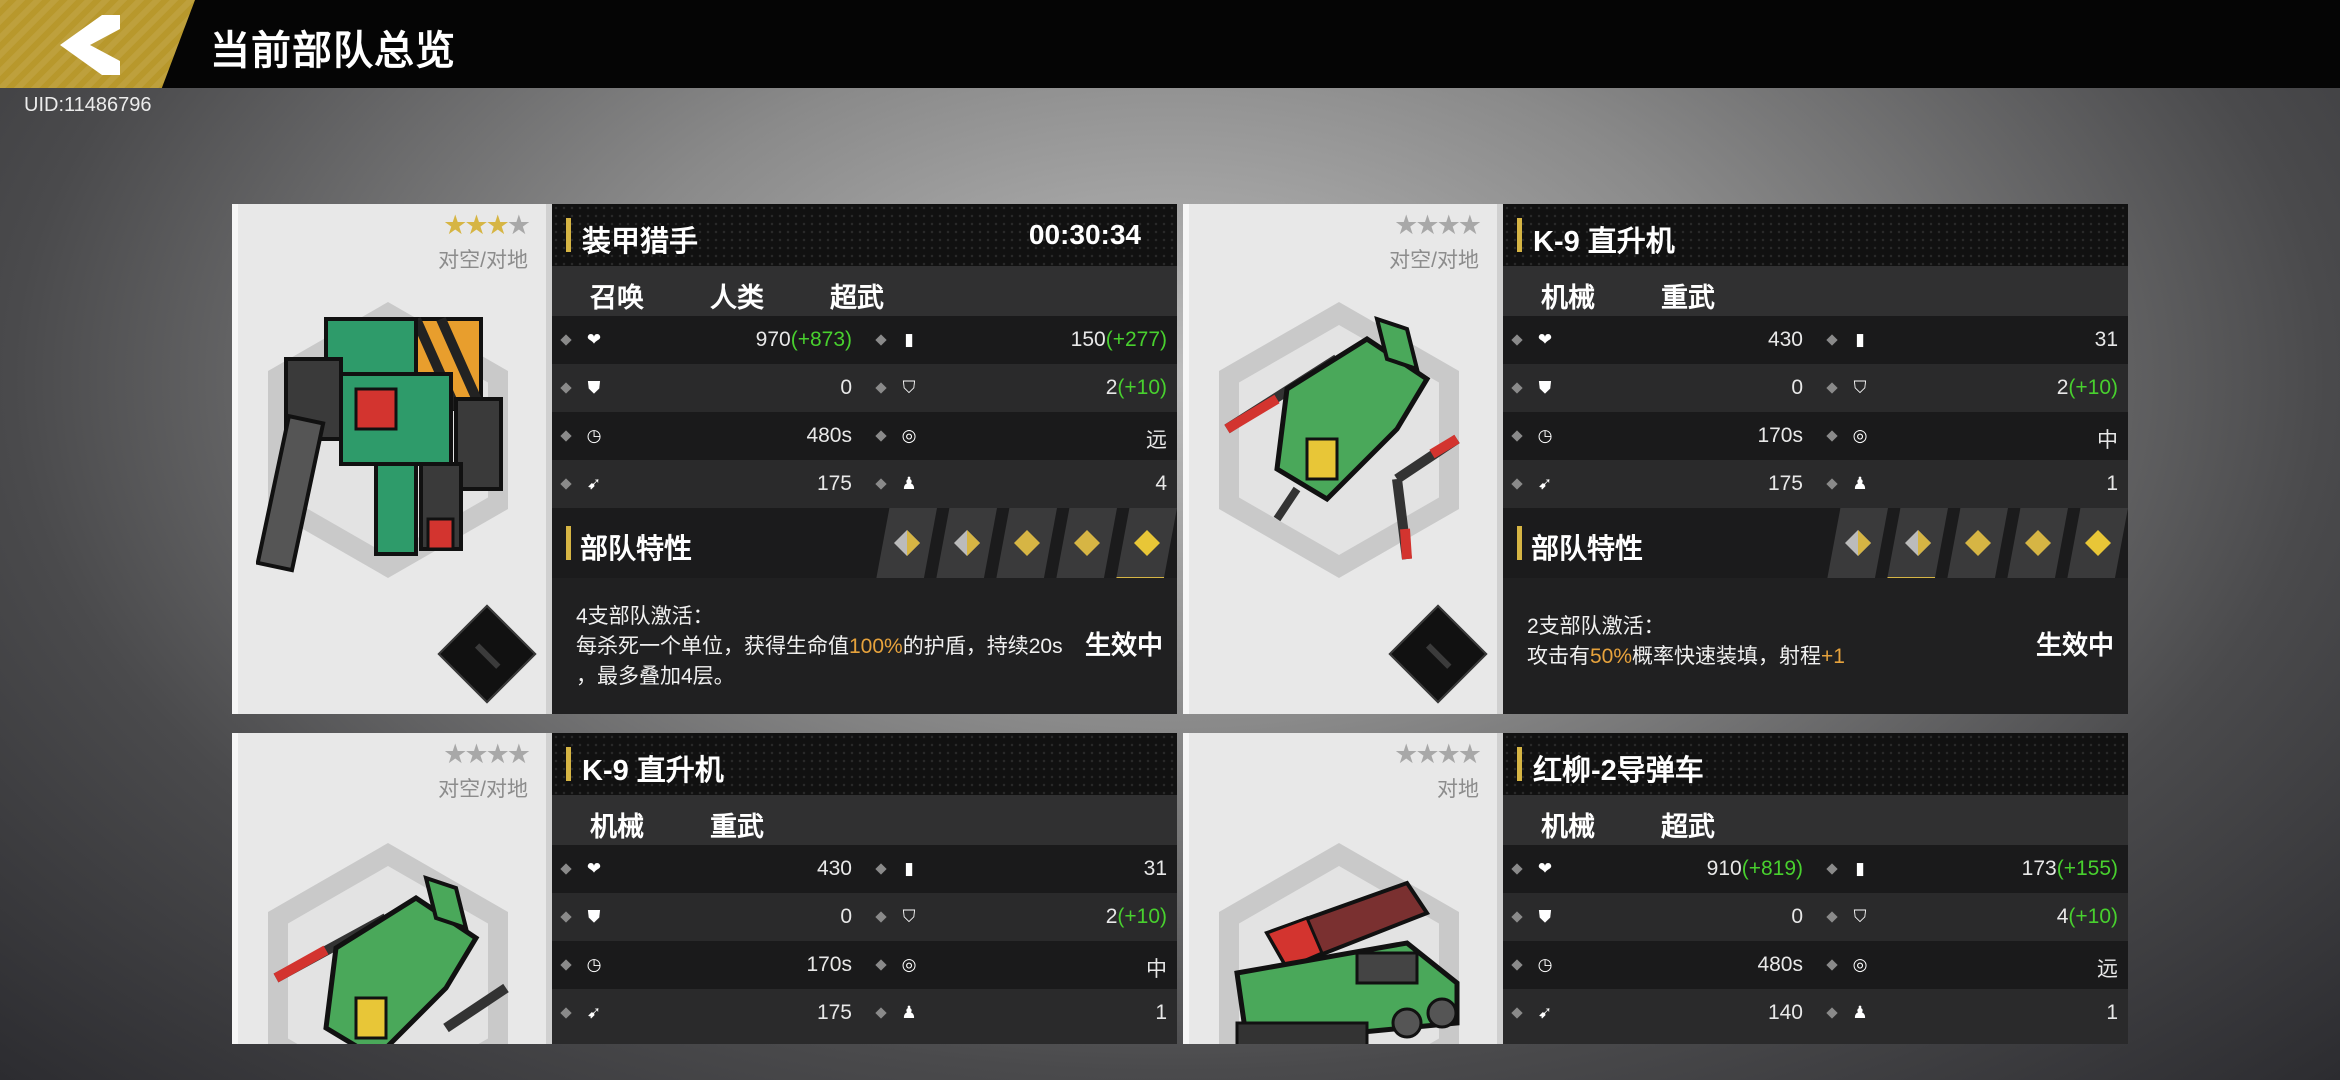  Describe the element at coordinates (821, 339) in the screenshot. I see `hp-bonus: (+873)` at that location.